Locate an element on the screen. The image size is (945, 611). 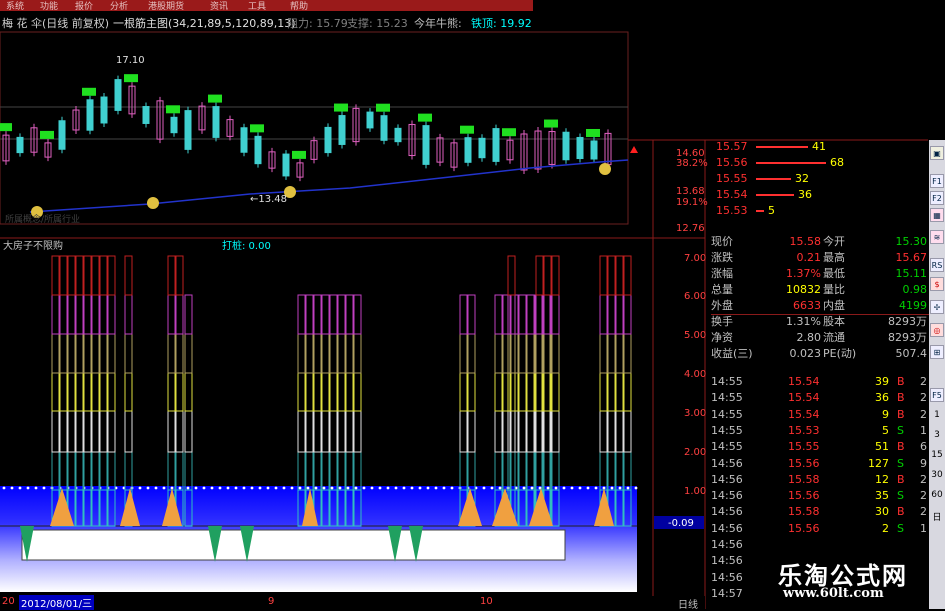
window-icon: ▣ is located at coordinates (937, 153).